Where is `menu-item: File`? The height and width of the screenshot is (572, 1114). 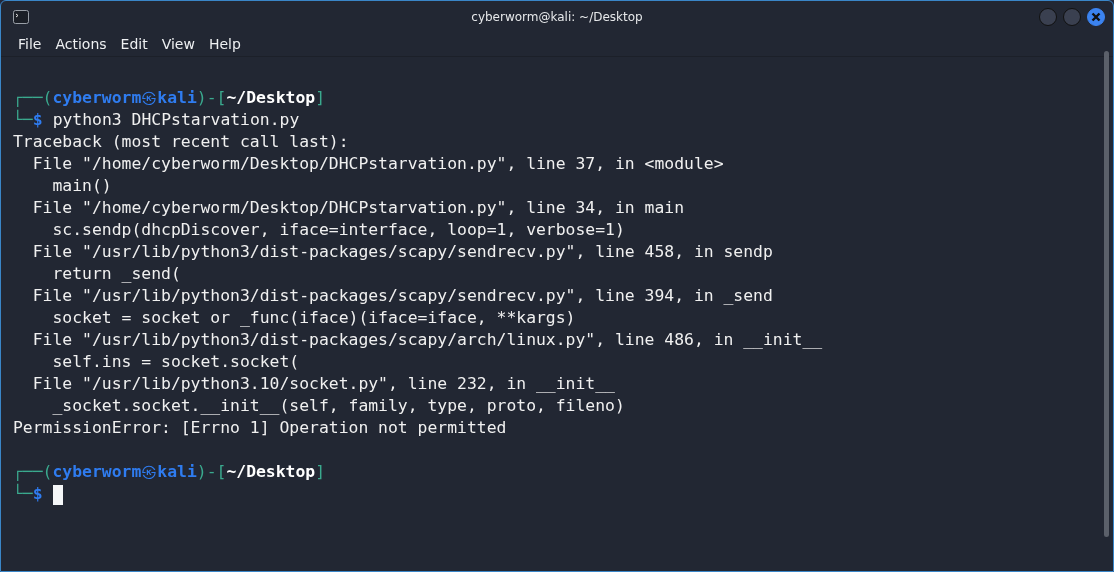 menu-item: File is located at coordinates (30, 44).